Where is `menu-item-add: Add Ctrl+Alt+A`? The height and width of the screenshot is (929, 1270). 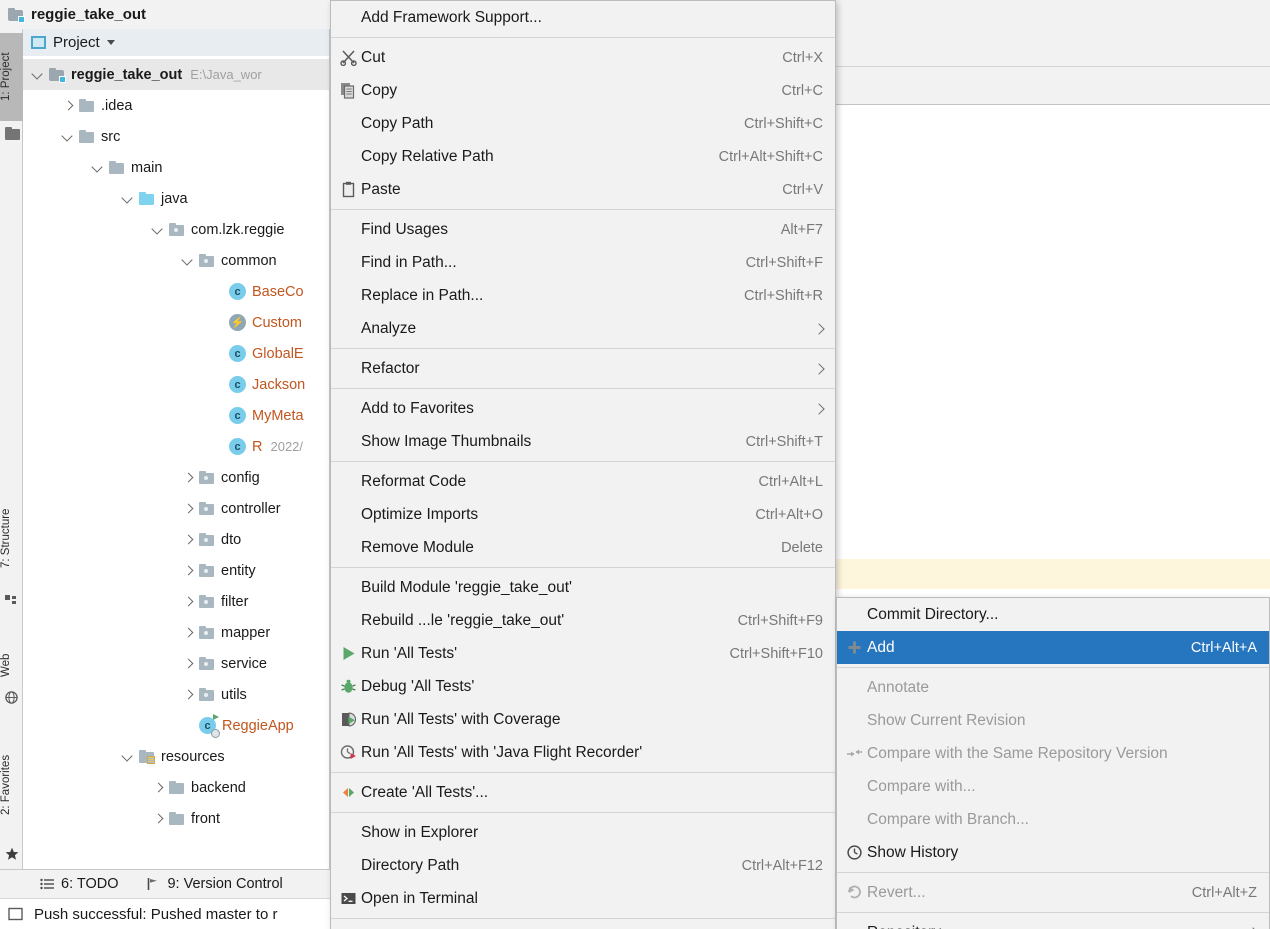 menu-item-add: Add Ctrl+Alt+A is located at coordinates (1053, 647).